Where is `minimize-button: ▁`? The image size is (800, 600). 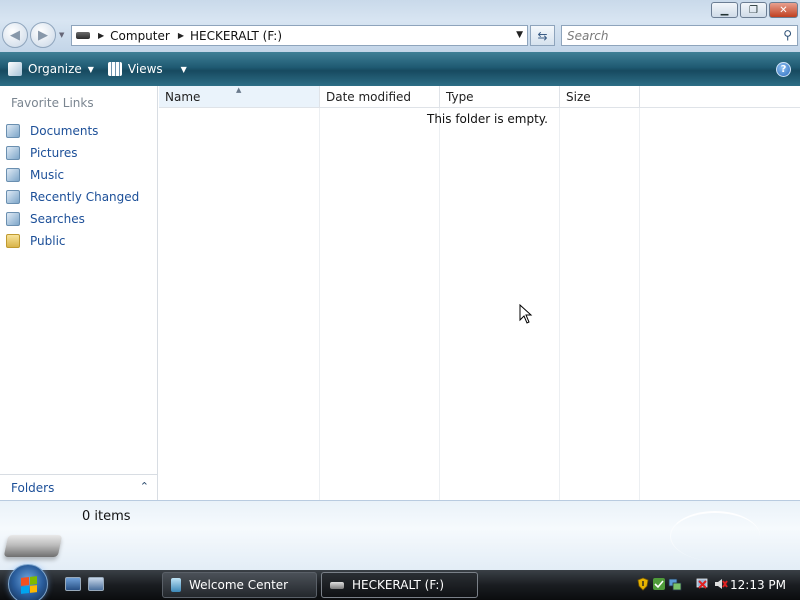
minimize-button: ▁ is located at coordinates (724, 10).